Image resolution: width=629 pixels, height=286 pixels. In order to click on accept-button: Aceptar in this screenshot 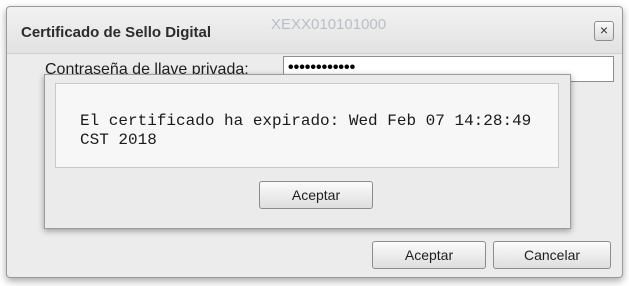, I will do `click(429, 255)`.